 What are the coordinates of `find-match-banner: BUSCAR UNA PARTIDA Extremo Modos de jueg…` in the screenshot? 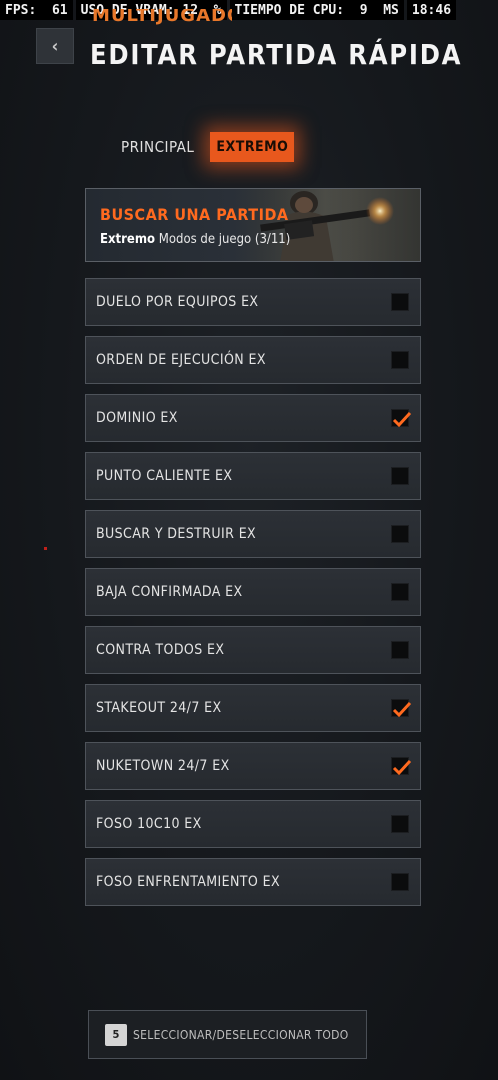 It's located at (253, 225).